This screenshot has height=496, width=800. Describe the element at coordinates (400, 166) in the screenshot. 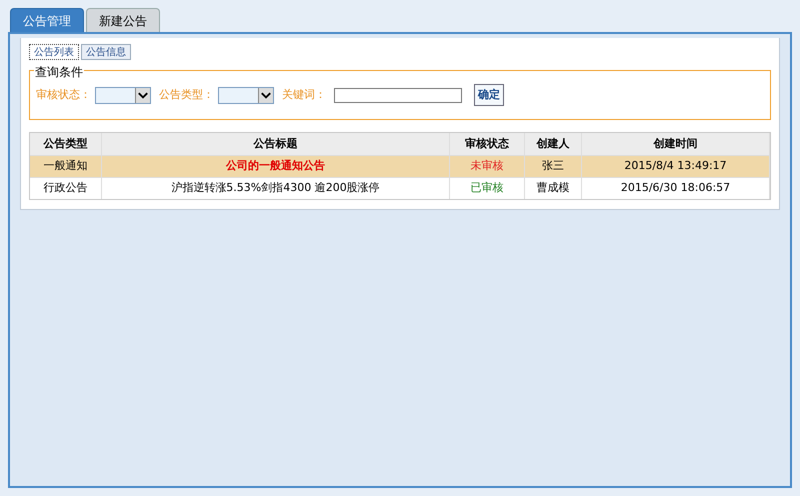

I see `table-row: 一般通知 公司的一般通知公告 未审核 张三 2015/8/4 13:49:17` at that location.